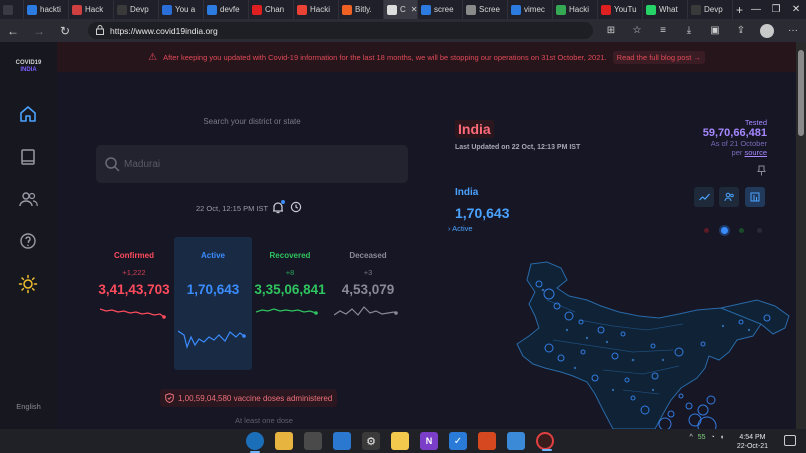 The image size is (806, 453). What do you see at coordinates (485, 9) in the screenshot?
I see `browser-tab: Scree` at bounding box center [485, 9].